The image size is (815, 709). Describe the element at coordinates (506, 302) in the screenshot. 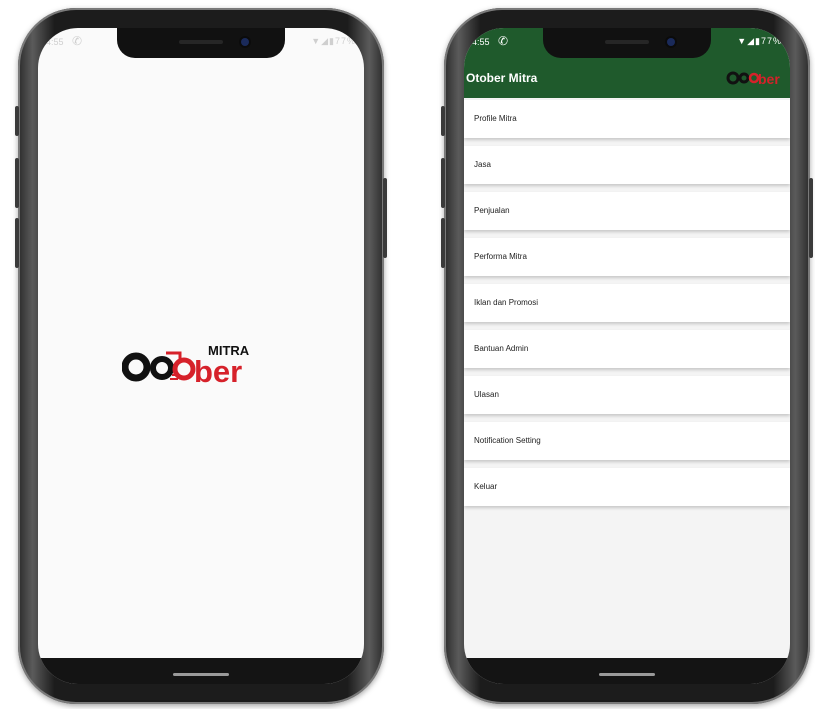

I see `menu-item-label: Iklan dan Promosi` at that location.